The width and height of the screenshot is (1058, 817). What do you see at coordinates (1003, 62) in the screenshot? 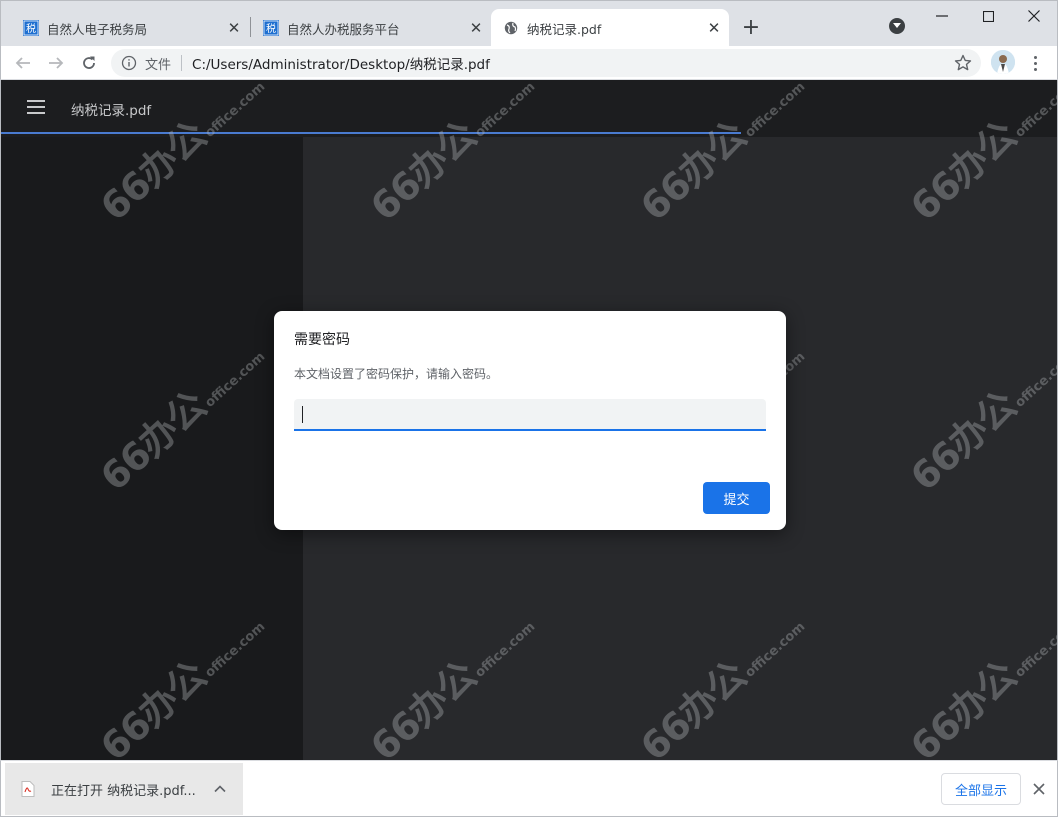
I see `profile-avatar` at bounding box center [1003, 62].